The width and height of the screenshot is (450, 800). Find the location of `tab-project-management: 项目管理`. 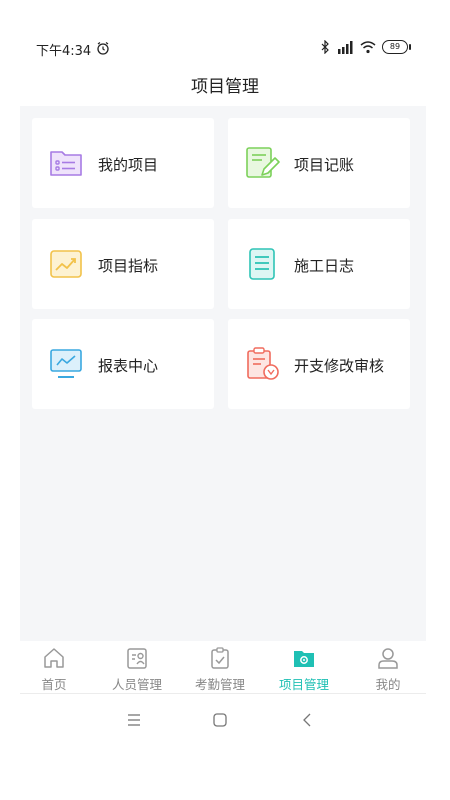

tab-project-management: 项目管理 is located at coordinates (304, 667).